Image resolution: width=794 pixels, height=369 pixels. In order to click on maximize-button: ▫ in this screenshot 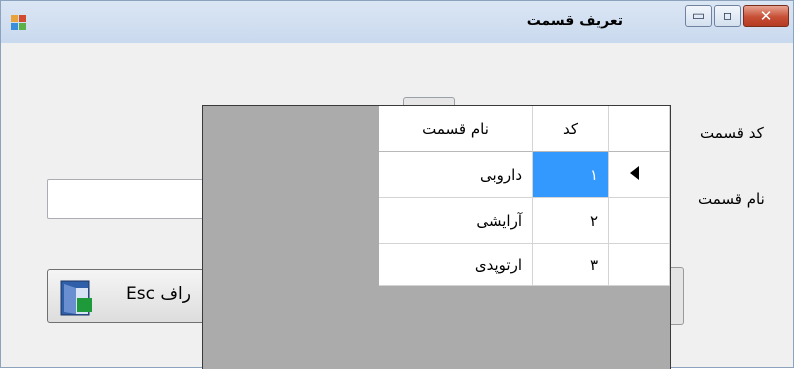, I will do `click(727, 16)`.